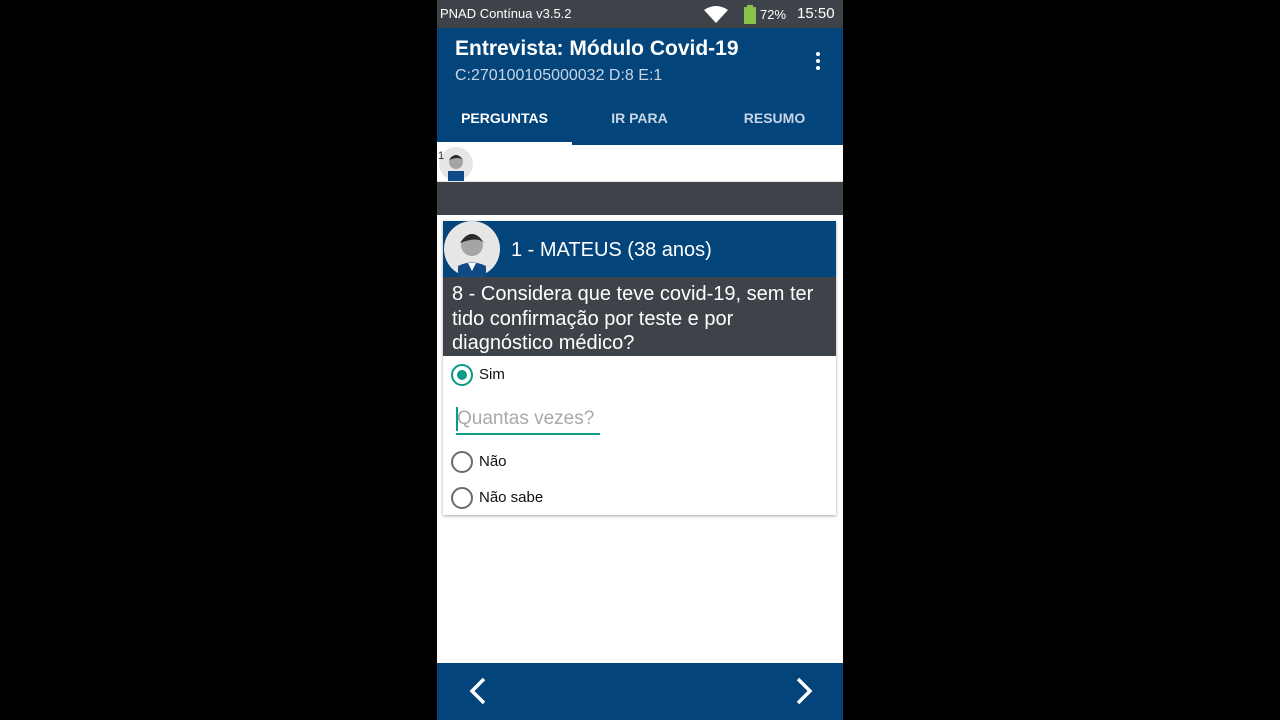  I want to click on member-number: 1, so click(441, 156).